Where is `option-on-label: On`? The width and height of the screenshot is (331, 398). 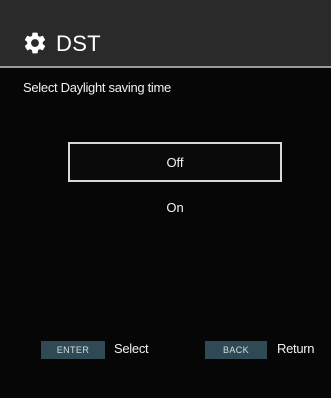 option-on-label: On is located at coordinates (175, 207).